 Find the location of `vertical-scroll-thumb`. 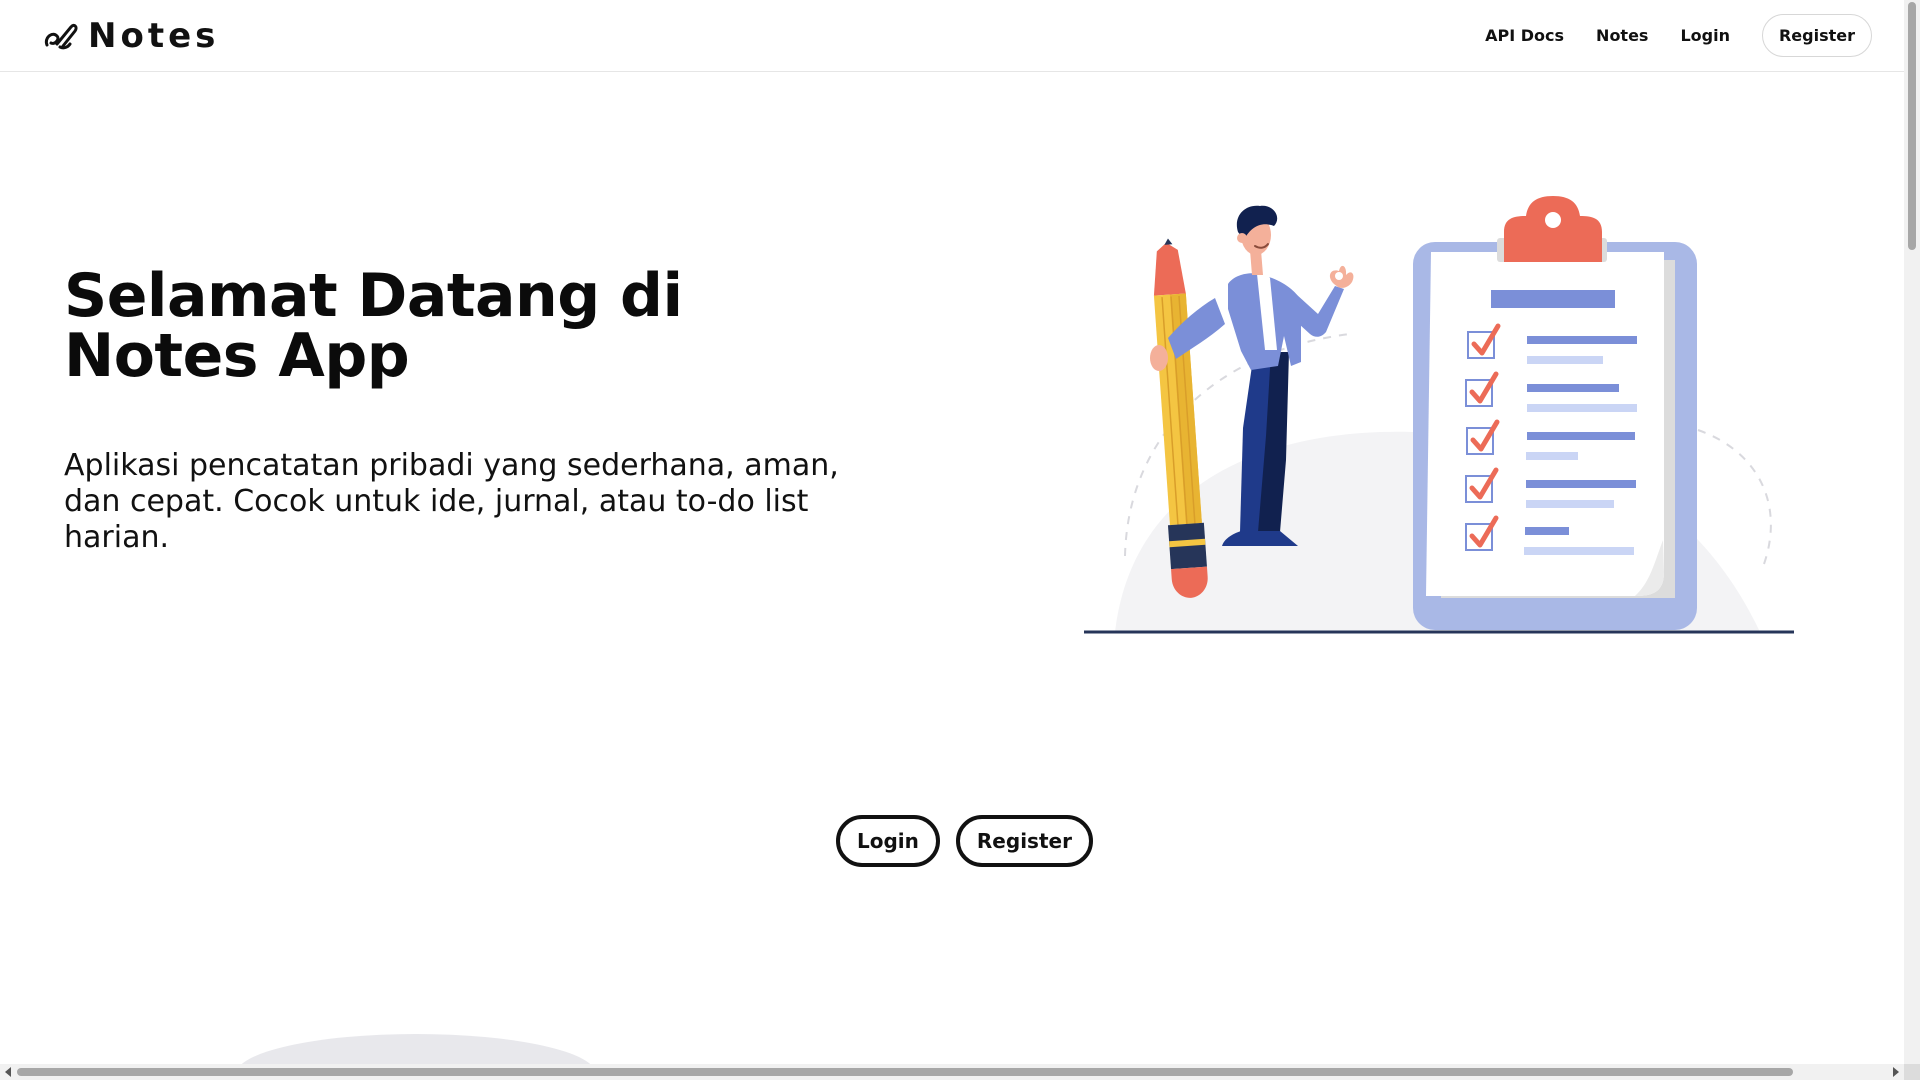

vertical-scroll-thumb is located at coordinates (1912, 126).